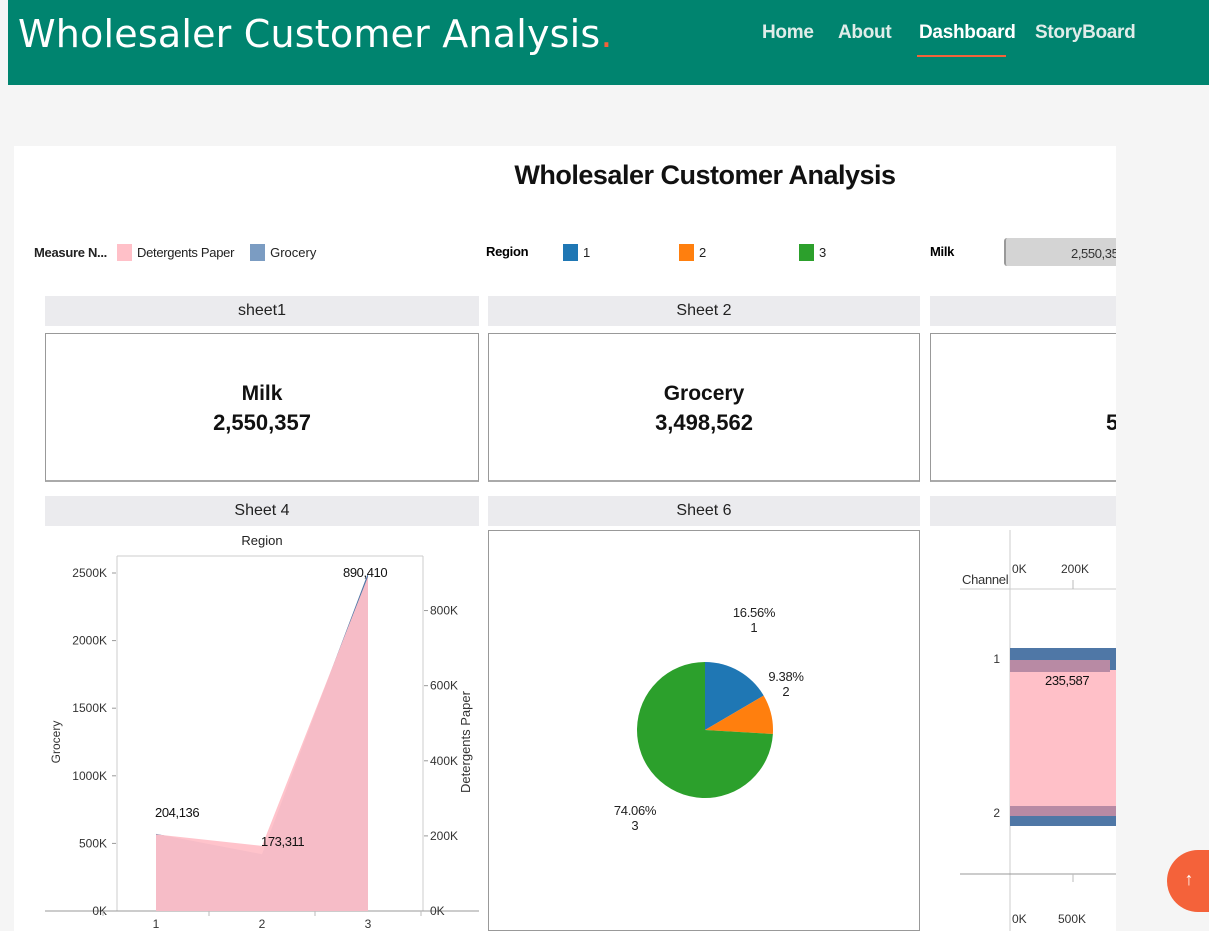  What do you see at coordinates (967, 33) in the screenshot?
I see `nav-dashboard: Dashboard` at bounding box center [967, 33].